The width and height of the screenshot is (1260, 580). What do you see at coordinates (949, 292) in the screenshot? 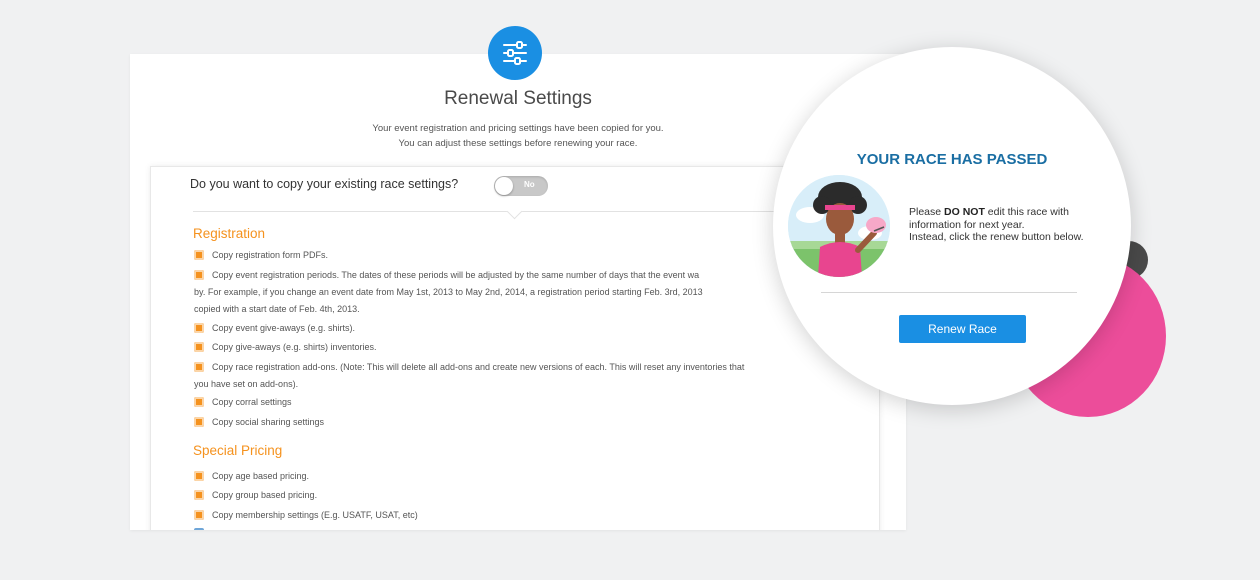
I see `callout-divider` at bounding box center [949, 292].